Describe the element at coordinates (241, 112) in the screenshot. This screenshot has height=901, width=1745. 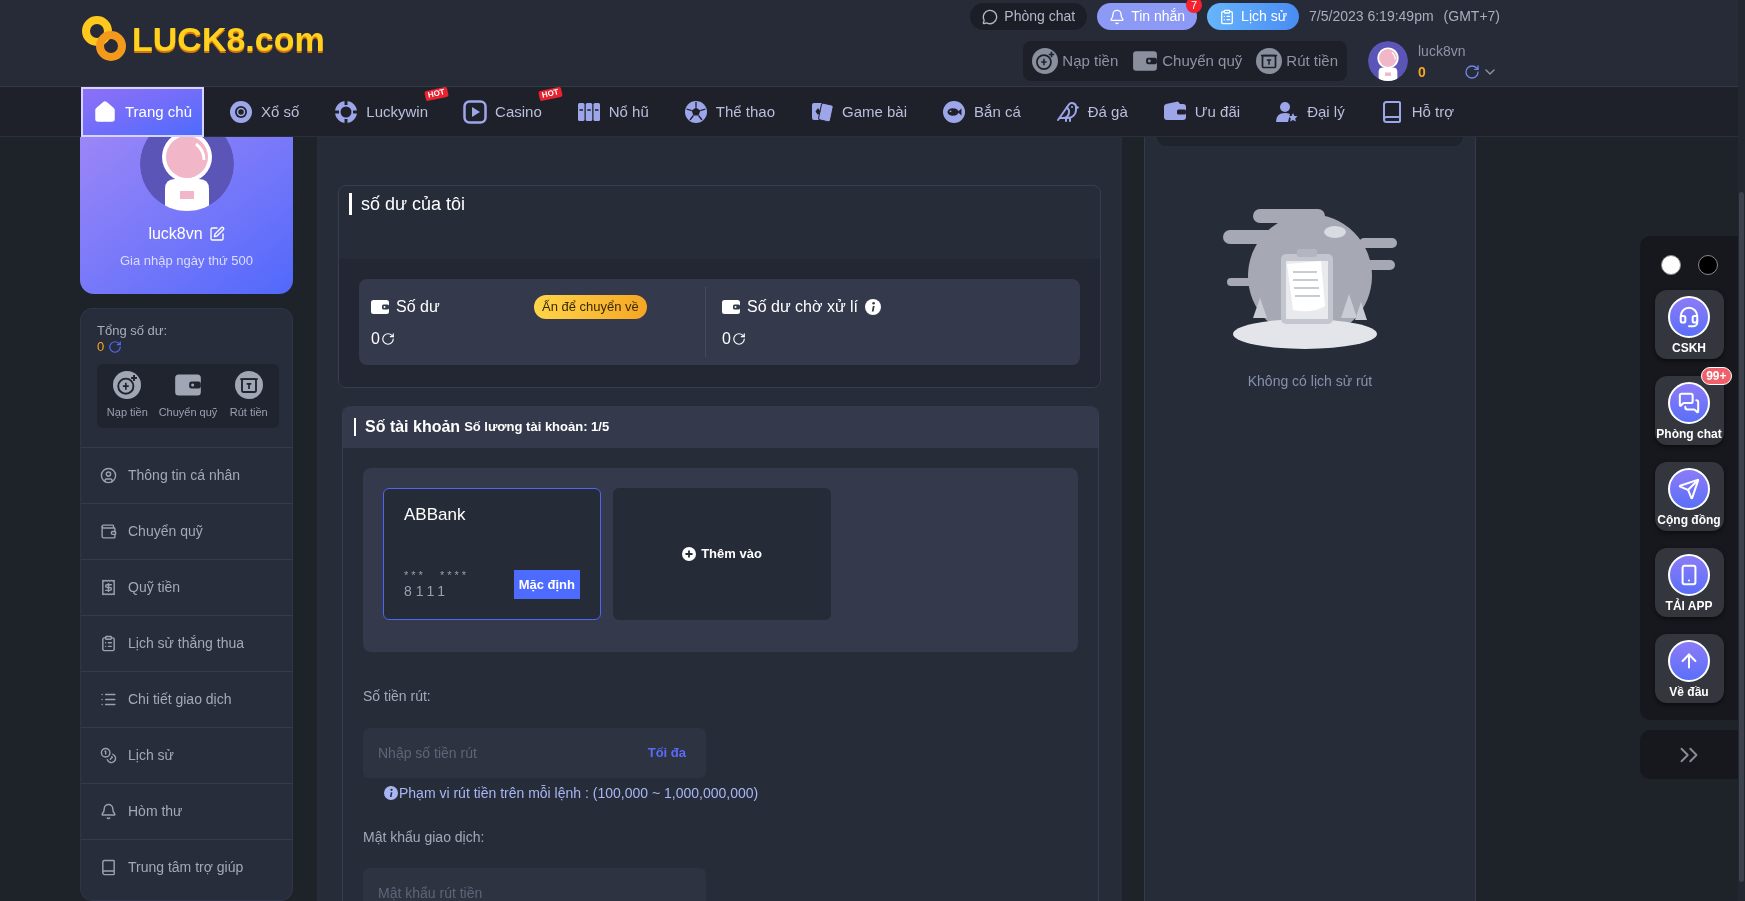
I see `target-icon` at that location.